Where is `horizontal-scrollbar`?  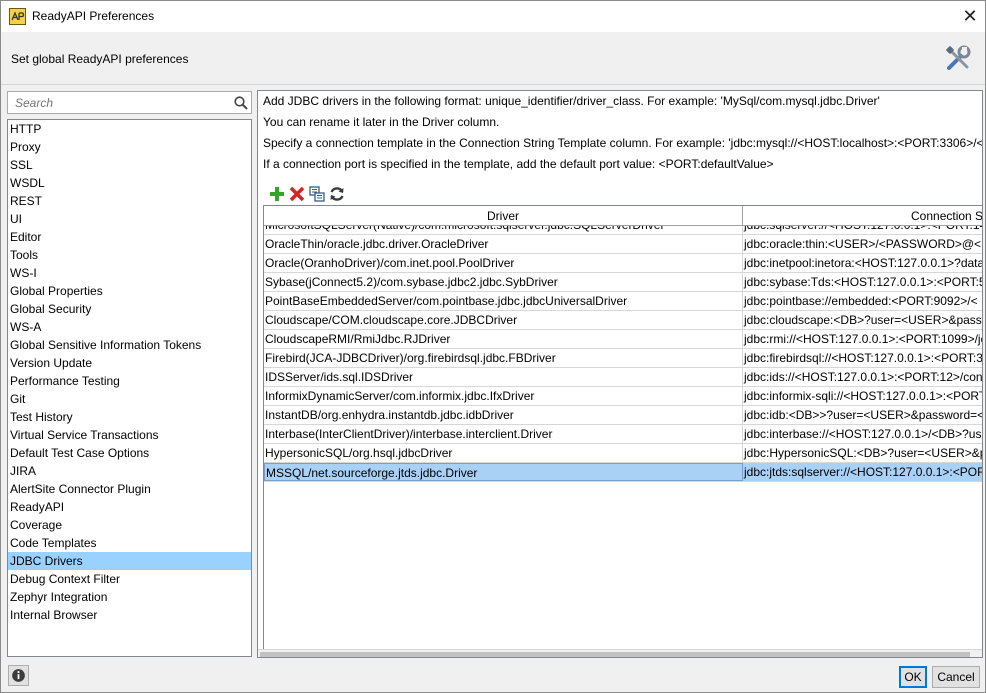
horizontal-scrollbar is located at coordinates (620, 653).